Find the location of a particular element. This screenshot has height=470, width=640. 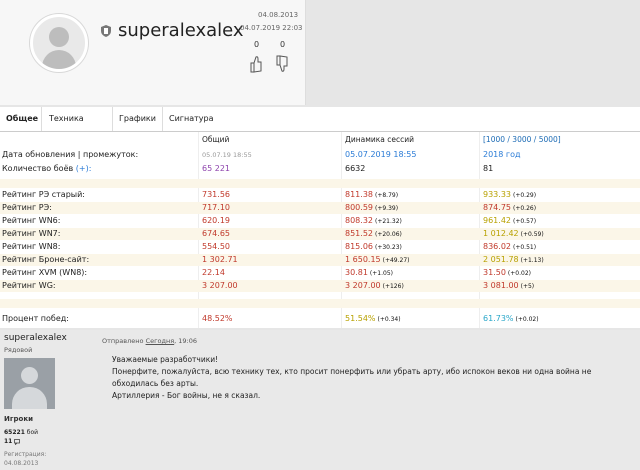

period-year: 2018 год is located at coordinates (502, 154).